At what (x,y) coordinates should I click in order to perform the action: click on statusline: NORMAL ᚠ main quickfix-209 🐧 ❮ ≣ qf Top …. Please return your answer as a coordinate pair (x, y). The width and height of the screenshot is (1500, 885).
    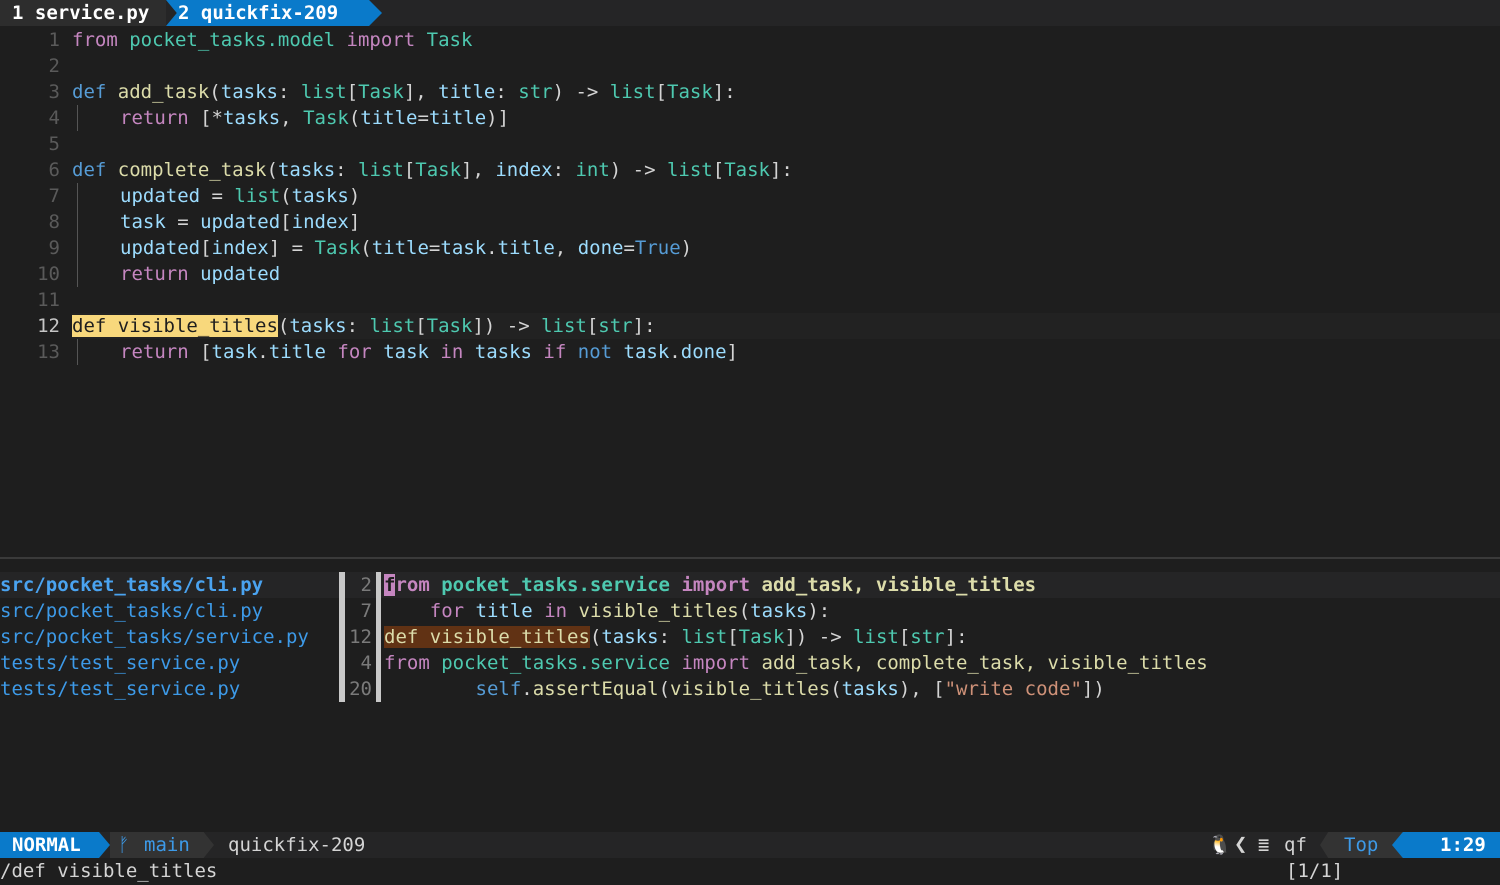
    Looking at the image, I should click on (750, 845).